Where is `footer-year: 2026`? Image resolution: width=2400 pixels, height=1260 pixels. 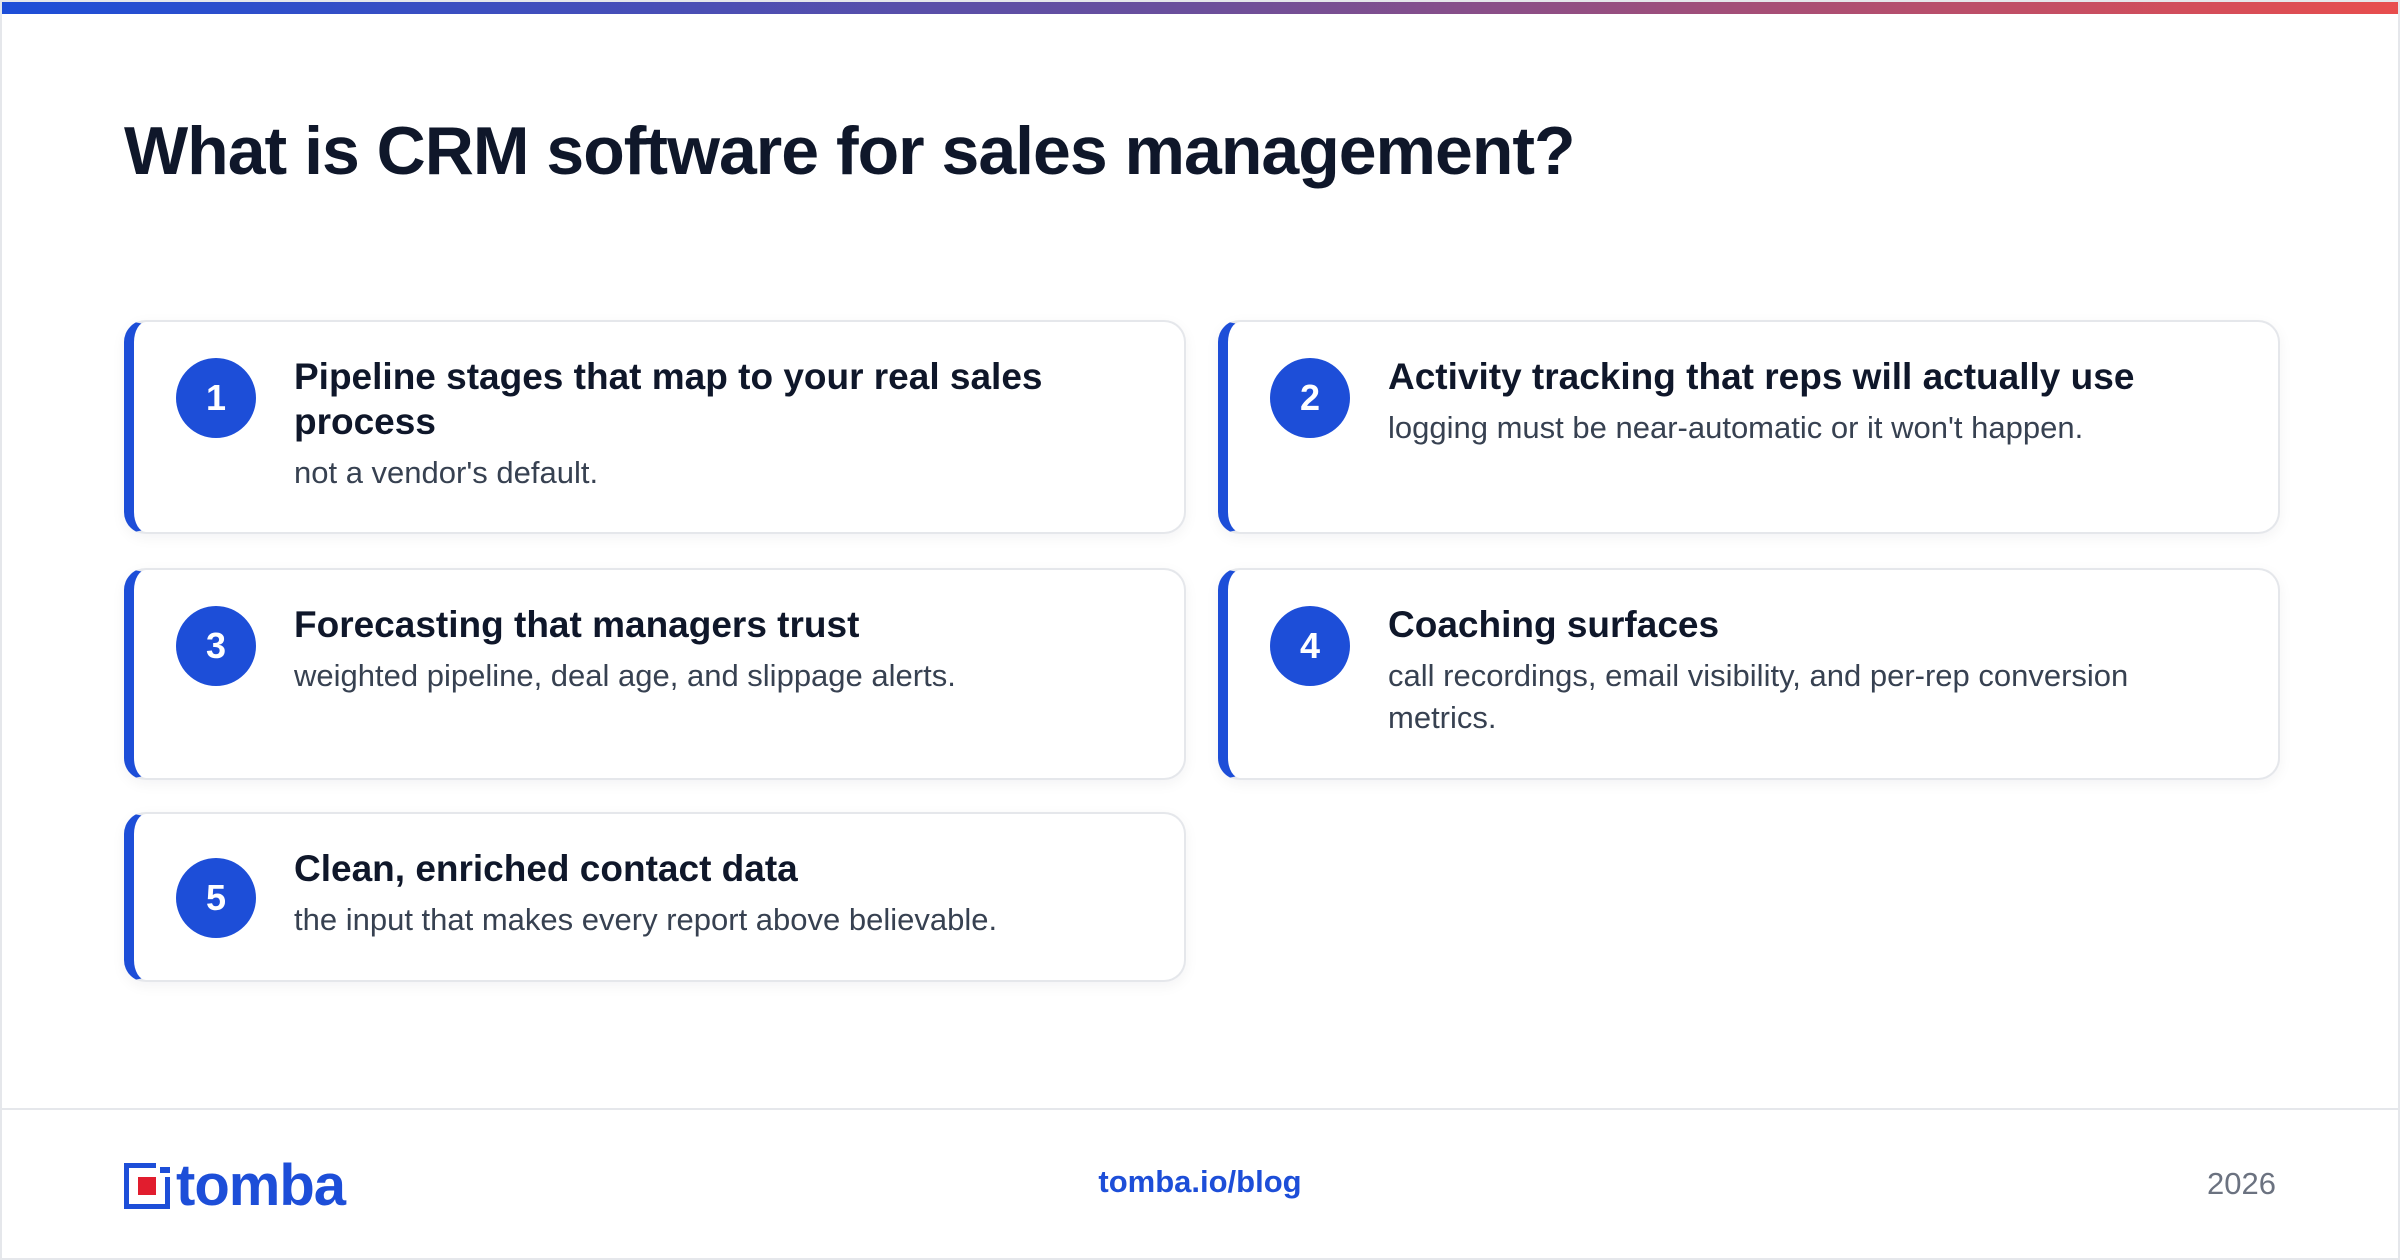 footer-year: 2026 is located at coordinates (2241, 1183).